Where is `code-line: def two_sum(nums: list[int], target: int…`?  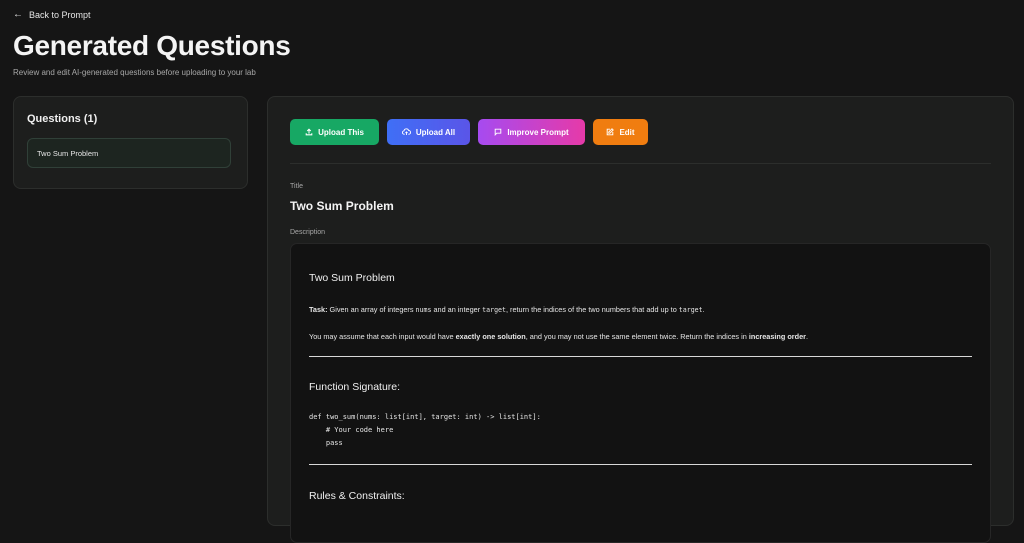
code-line: def two_sum(nums: list[int], target: int… is located at coordinates (425, 417).